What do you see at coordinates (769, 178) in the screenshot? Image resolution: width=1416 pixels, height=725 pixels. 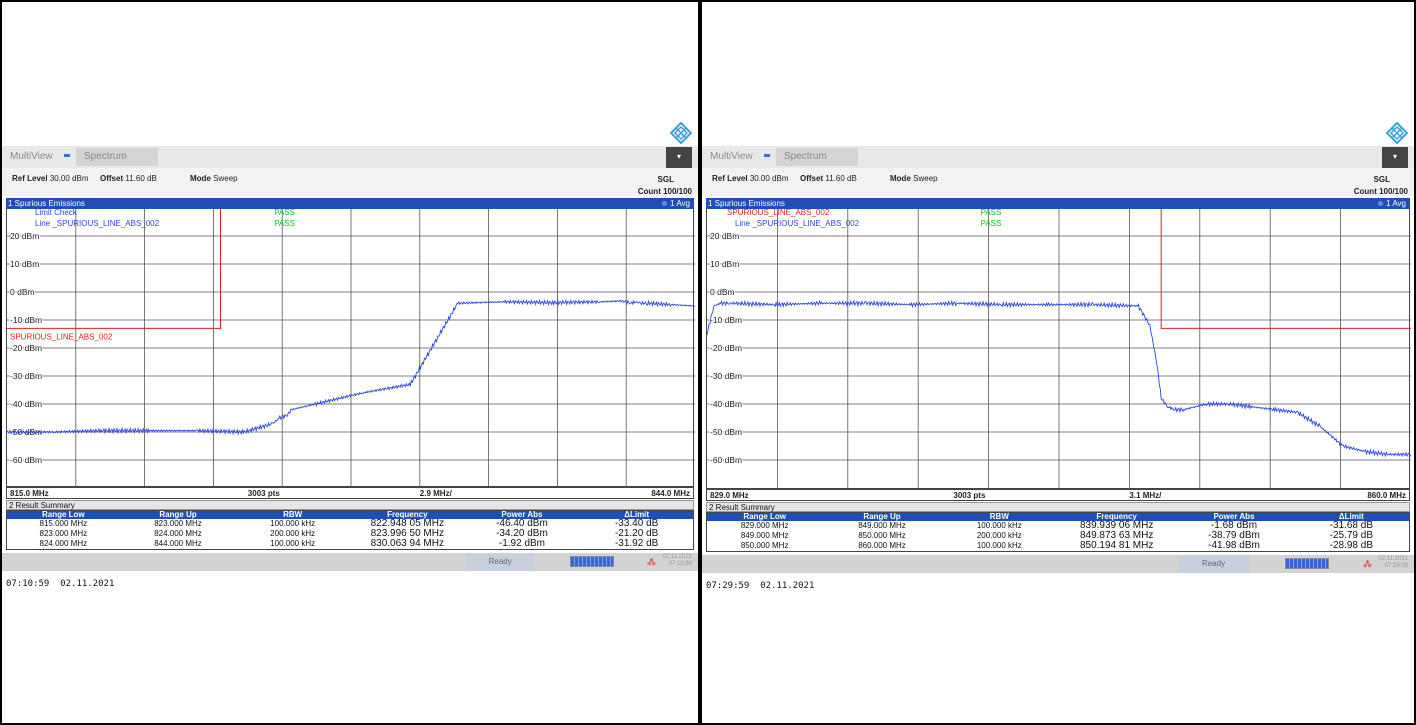 I see `ref-level-value: 30.00 dBm` at bounding box center [769, 178].